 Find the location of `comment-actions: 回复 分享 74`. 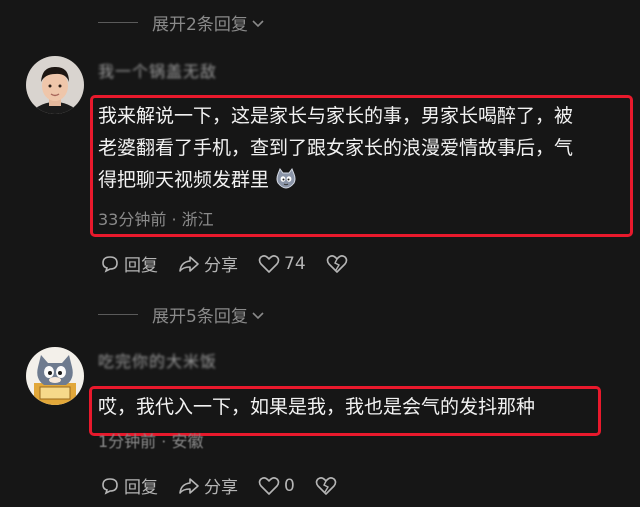

comment-actions: 回复 分享 74 is located at coordinates (236, 263).